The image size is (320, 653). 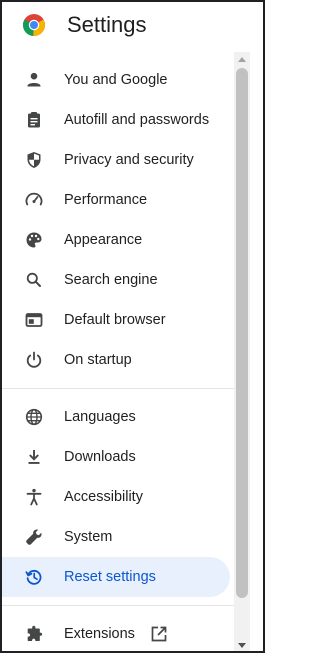 I want to click on menu-item-languages: Languages, so click(x=118, y=417).